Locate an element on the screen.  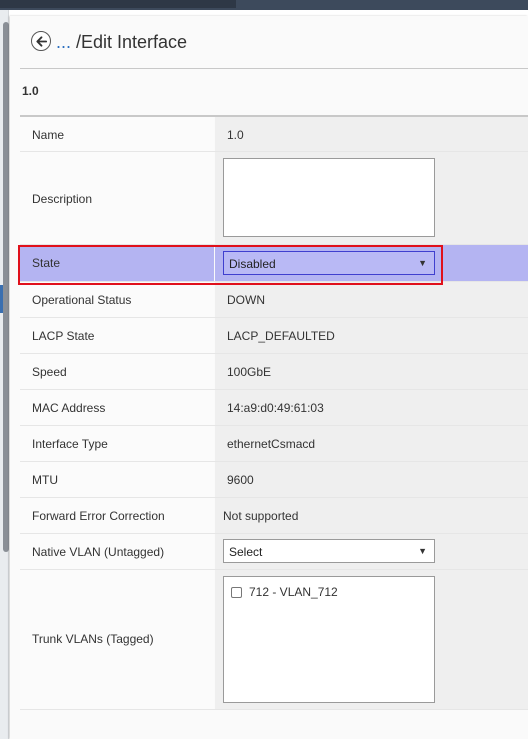
mtu-value: 9600 is located at coordinates (240, 480).